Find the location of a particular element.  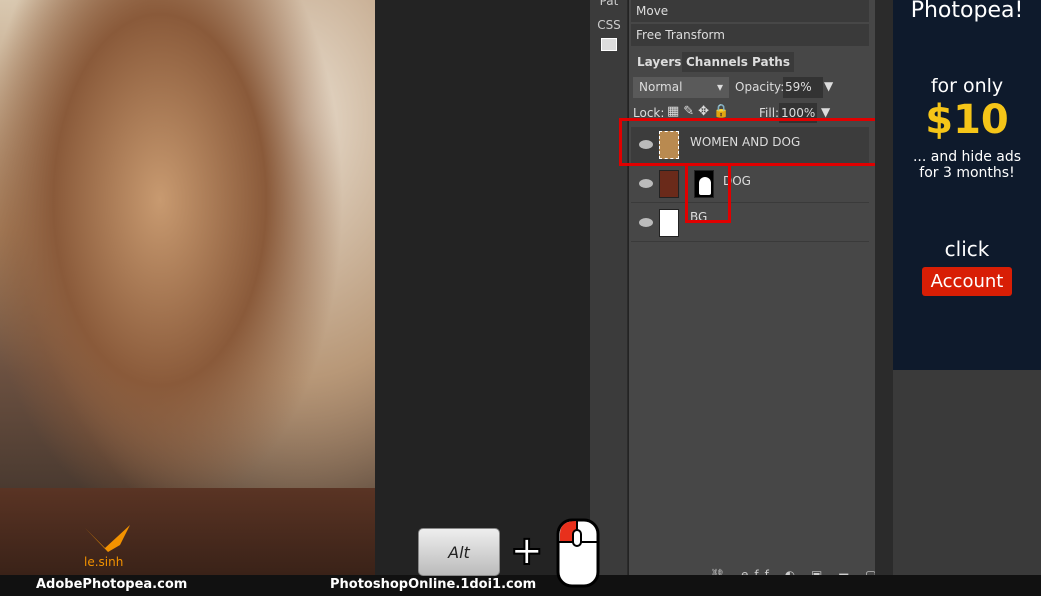

side-area is located at coordinates (967, 472).